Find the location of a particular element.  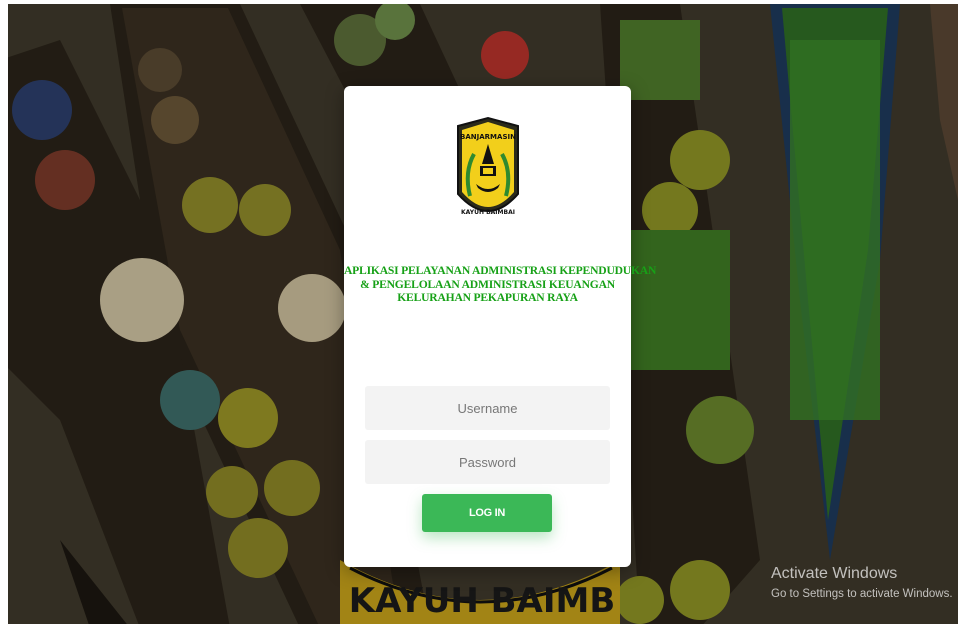

emblem-top-text: BANJARMASIN is located at coordinates (488, 137).